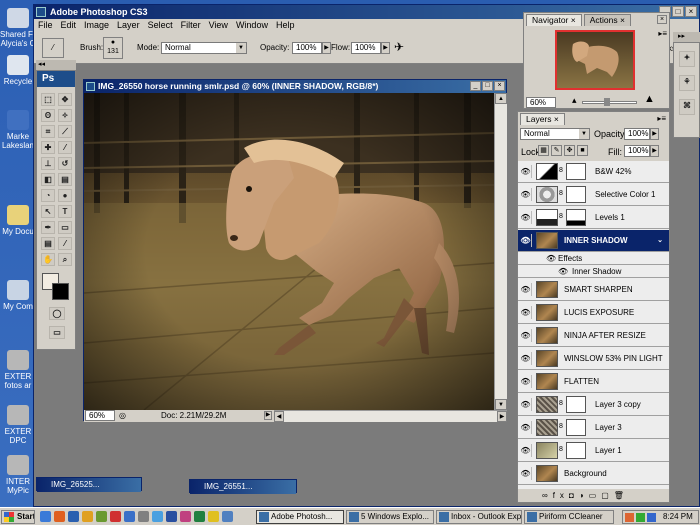 The image size is (700, 525). I want to click on marquee-tool: ⬚, so click(48, 99).